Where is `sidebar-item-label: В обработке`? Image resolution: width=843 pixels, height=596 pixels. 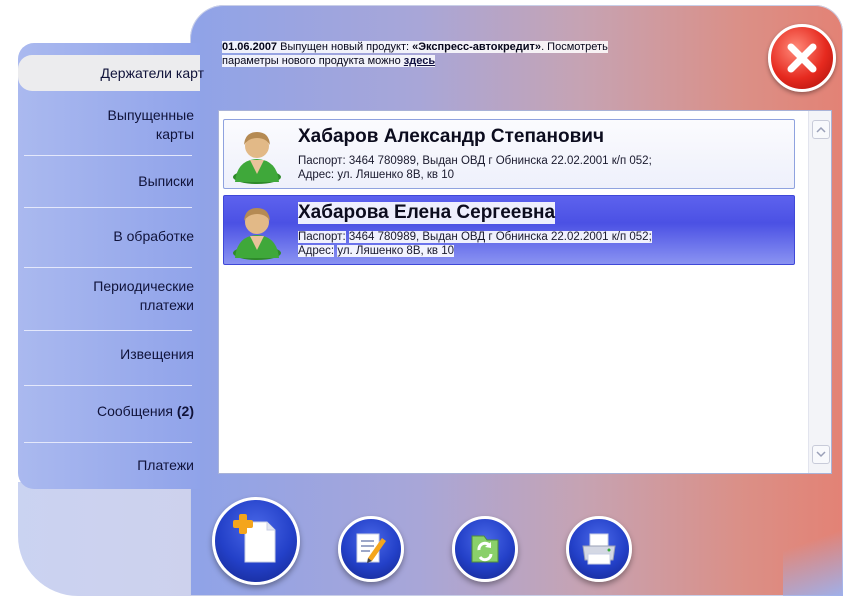 sidebar-item-label: В обработке is located at coordinates (153, 236).